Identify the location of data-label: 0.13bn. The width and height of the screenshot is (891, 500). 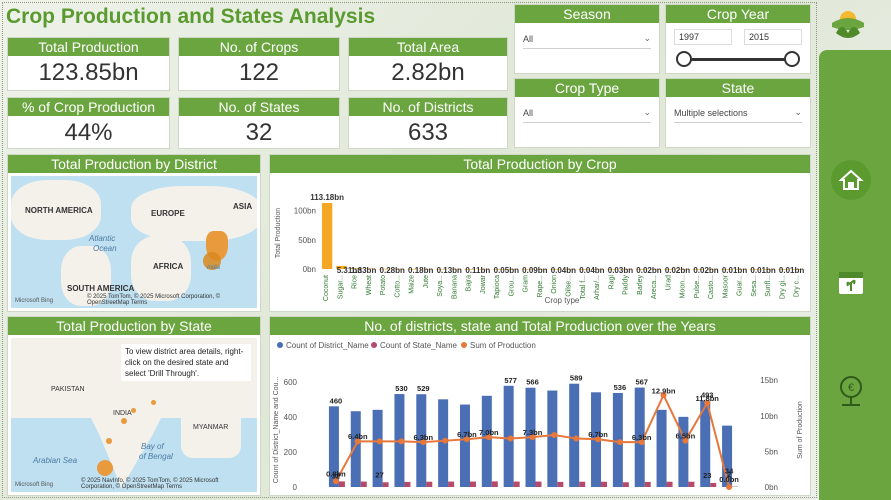
(449, 270).